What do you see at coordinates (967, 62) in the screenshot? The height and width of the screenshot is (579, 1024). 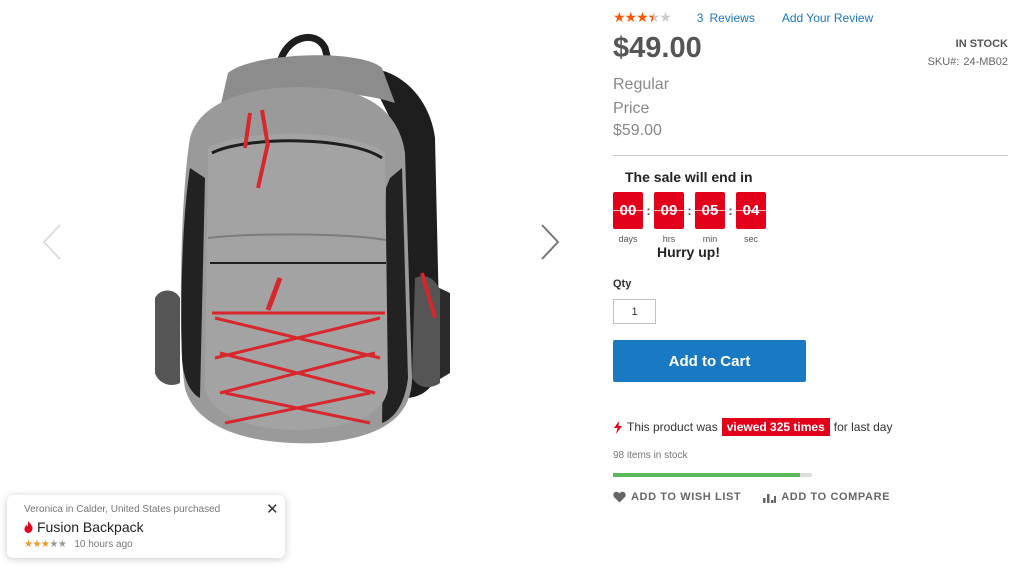 I see `product-sku: SKU#: 24-MB02` at bounding box center [967, 62].